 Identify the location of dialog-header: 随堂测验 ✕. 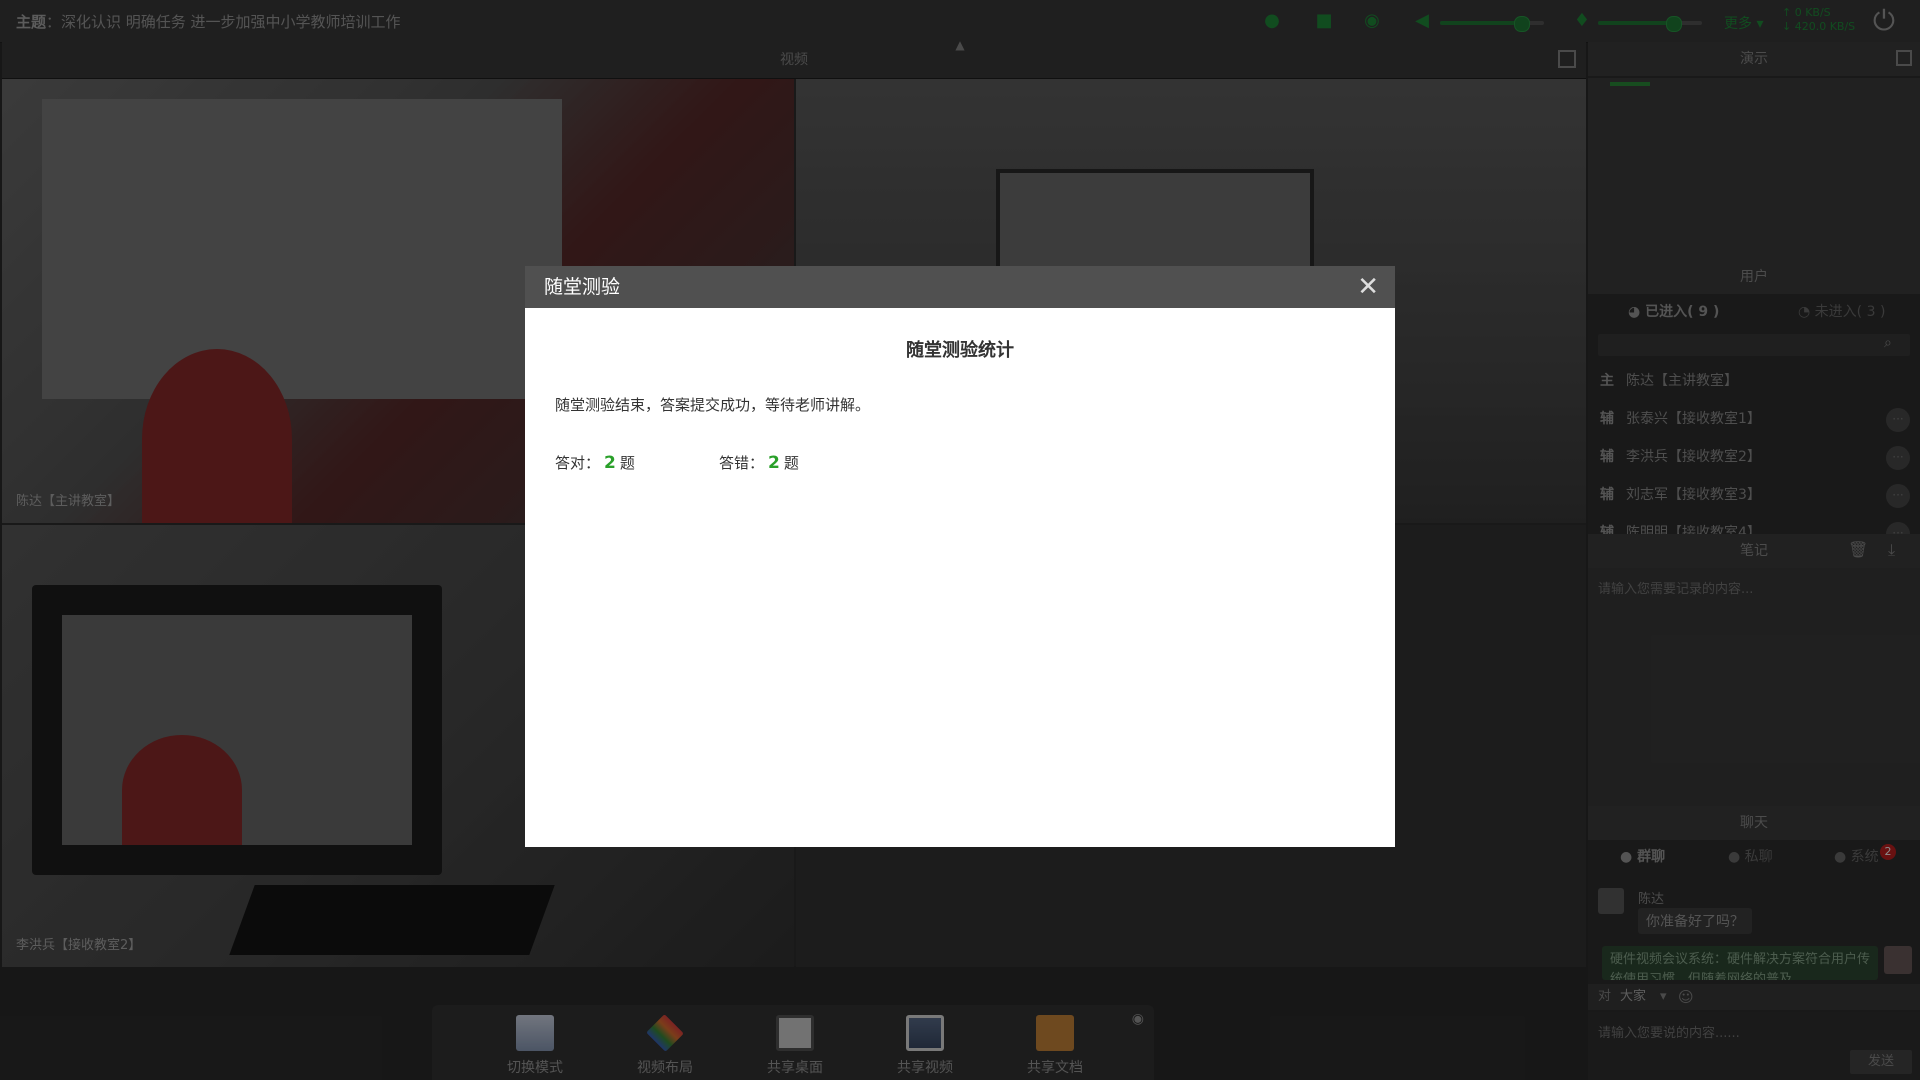
(960, 287).